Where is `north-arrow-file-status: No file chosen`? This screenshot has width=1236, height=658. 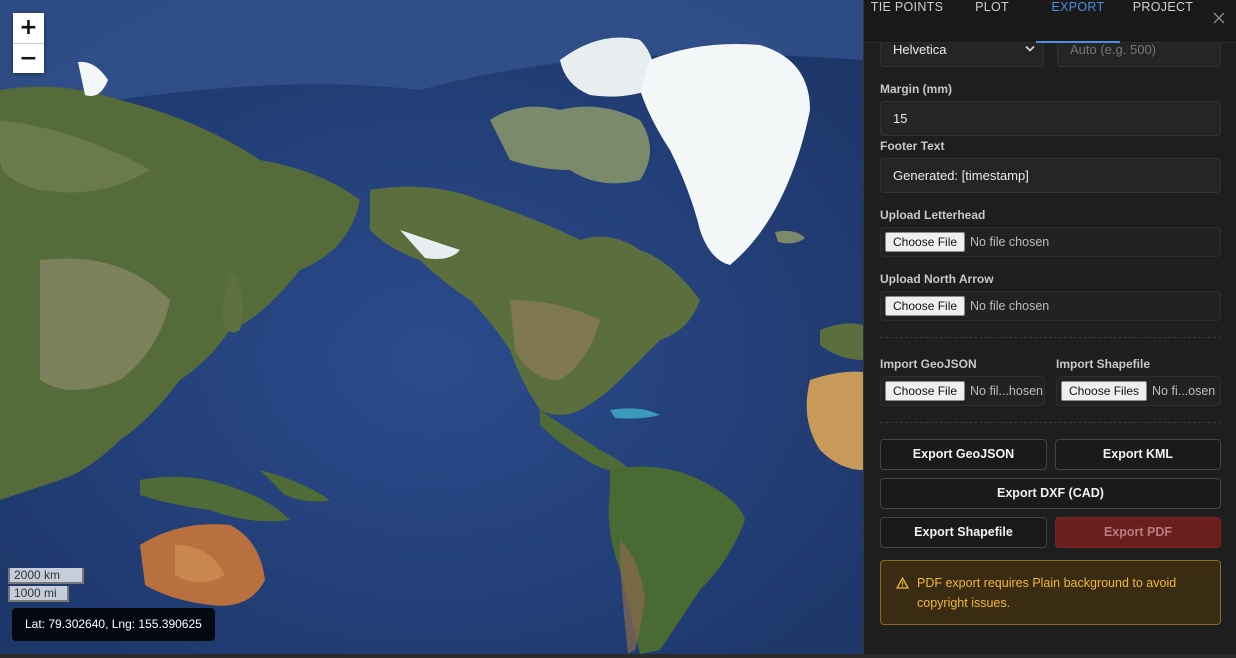
north-arrow-file-status: No file chosen is located at coordinates (1010, 306).